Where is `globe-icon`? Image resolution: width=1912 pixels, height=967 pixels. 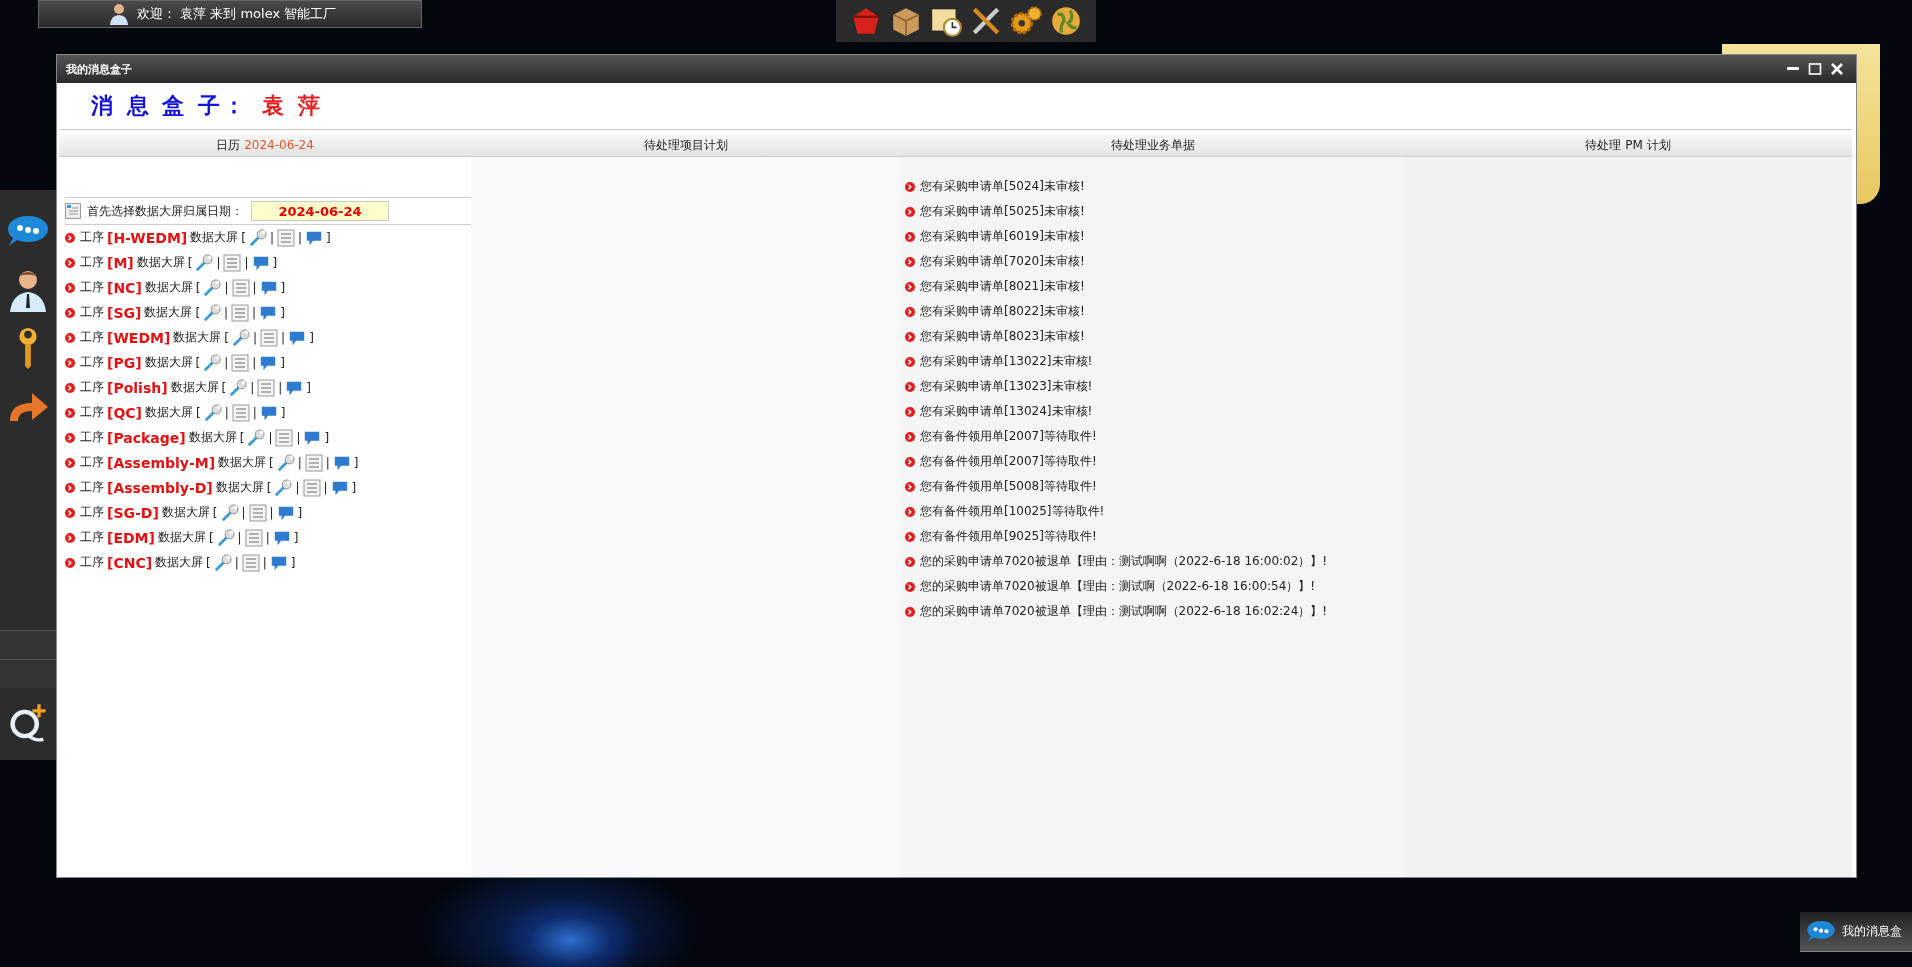
globe-icon is located at coordinates (1066, 21).